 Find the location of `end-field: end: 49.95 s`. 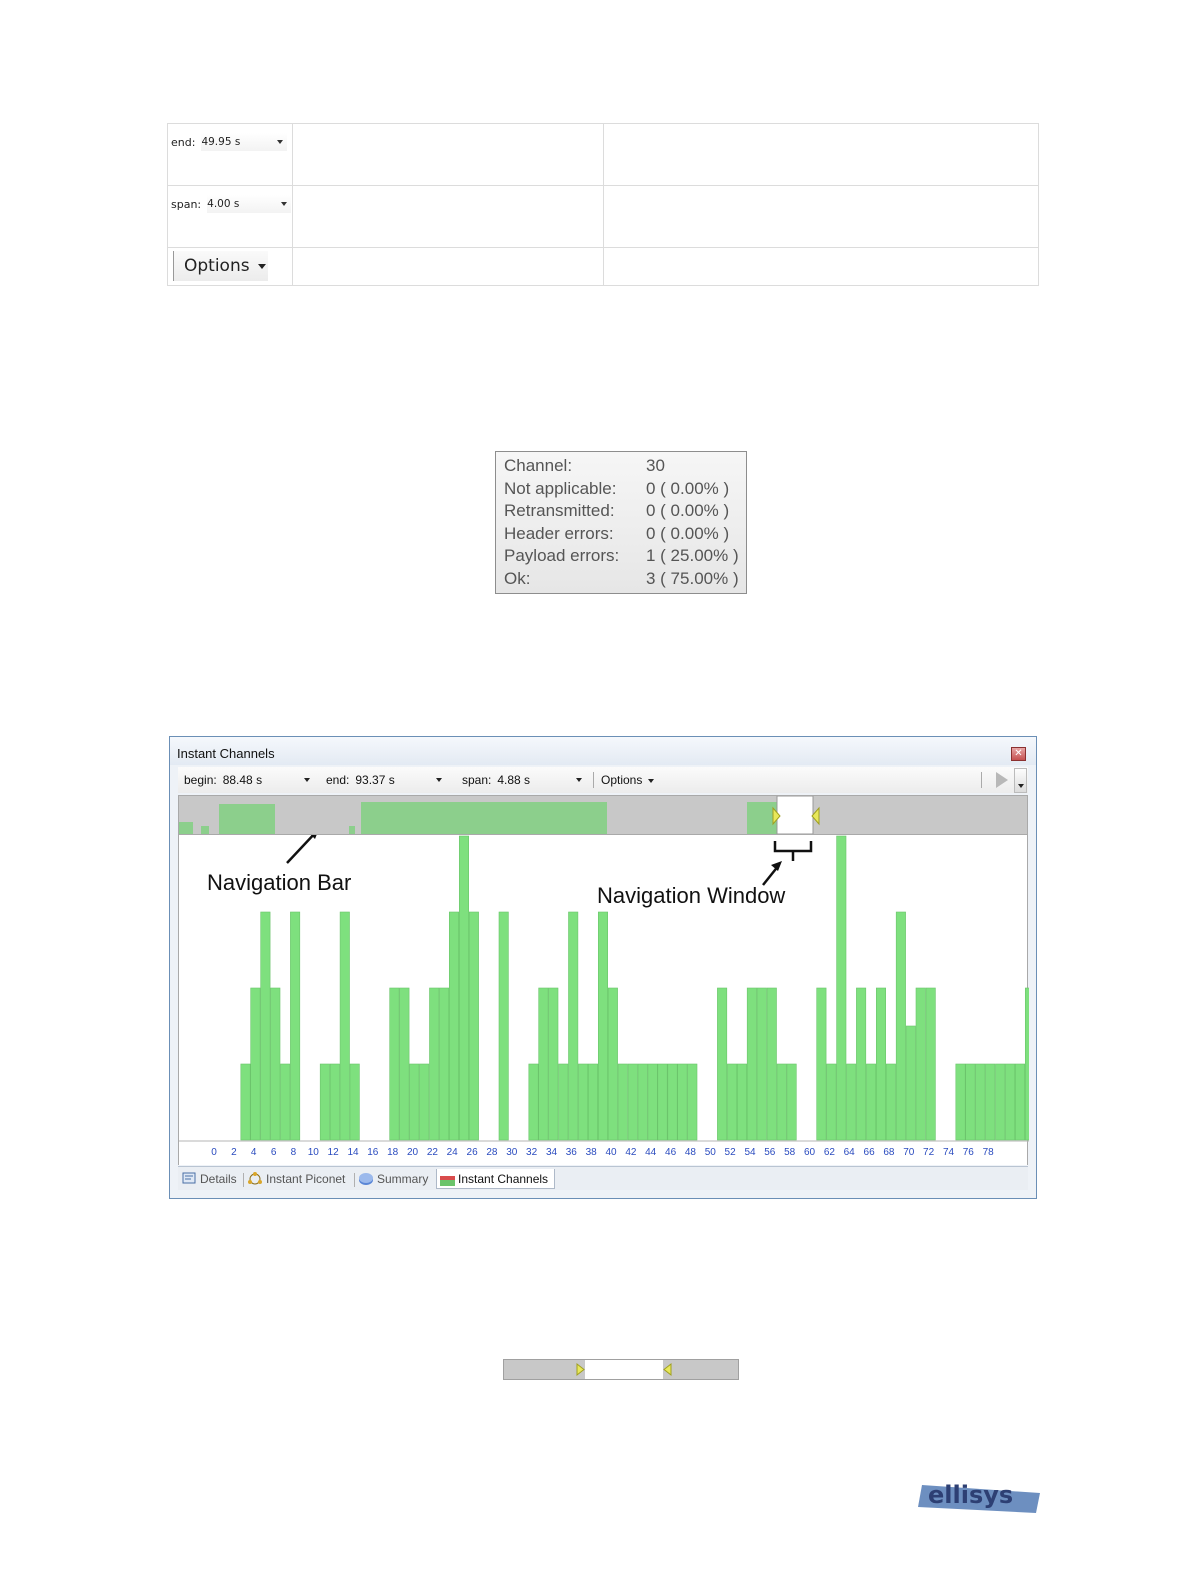

end-field: end: 49.95 s is located at coordinates (231, 142).